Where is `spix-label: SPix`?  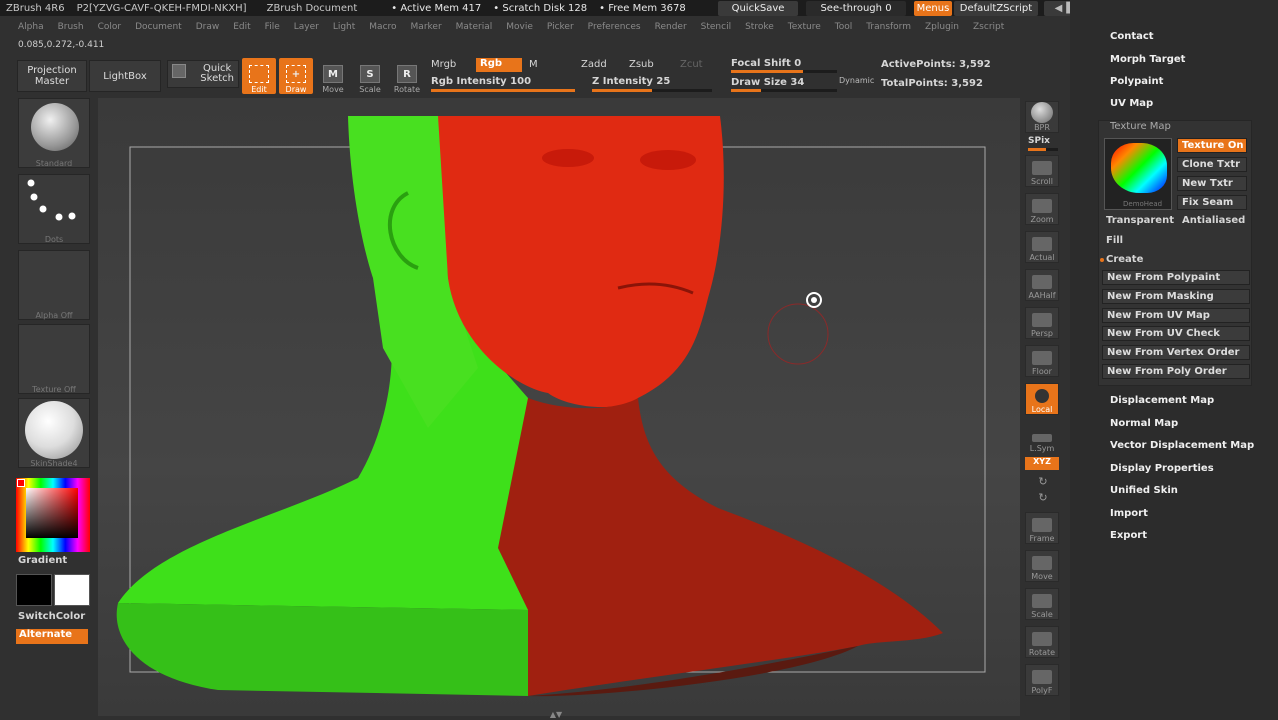 spix-label: SPix is located at coordinates (1039, 141).